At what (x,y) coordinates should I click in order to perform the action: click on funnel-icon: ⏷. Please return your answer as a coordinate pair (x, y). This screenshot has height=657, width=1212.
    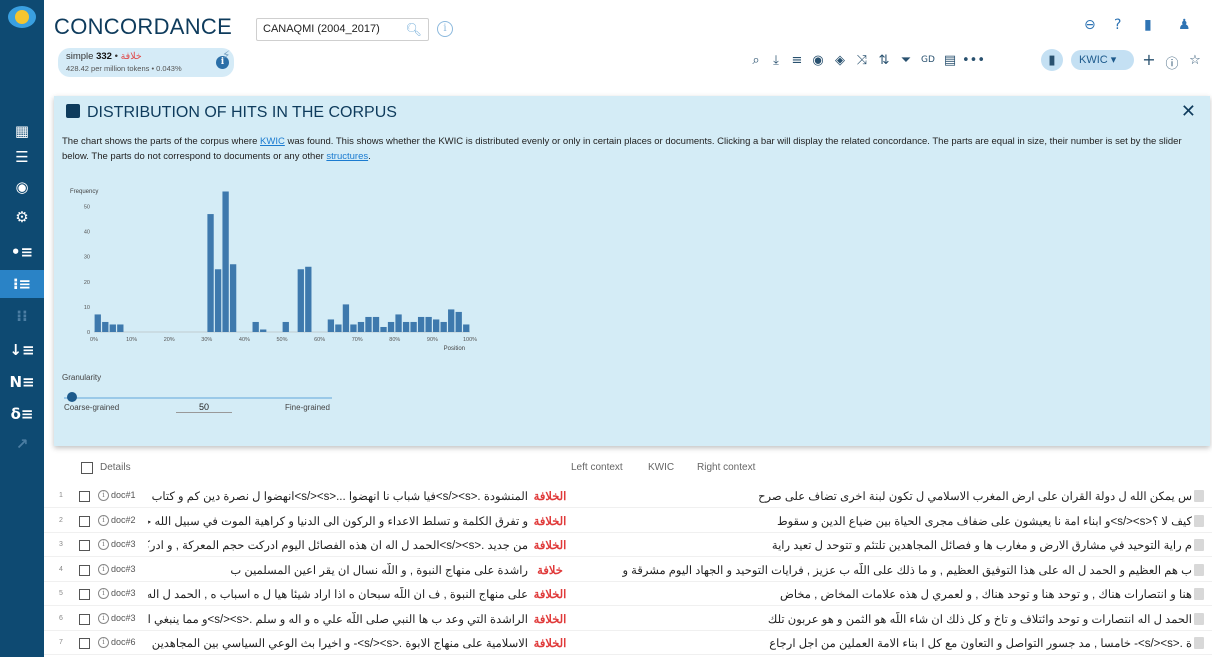
    Looking at the image, I should click on (906, 60).